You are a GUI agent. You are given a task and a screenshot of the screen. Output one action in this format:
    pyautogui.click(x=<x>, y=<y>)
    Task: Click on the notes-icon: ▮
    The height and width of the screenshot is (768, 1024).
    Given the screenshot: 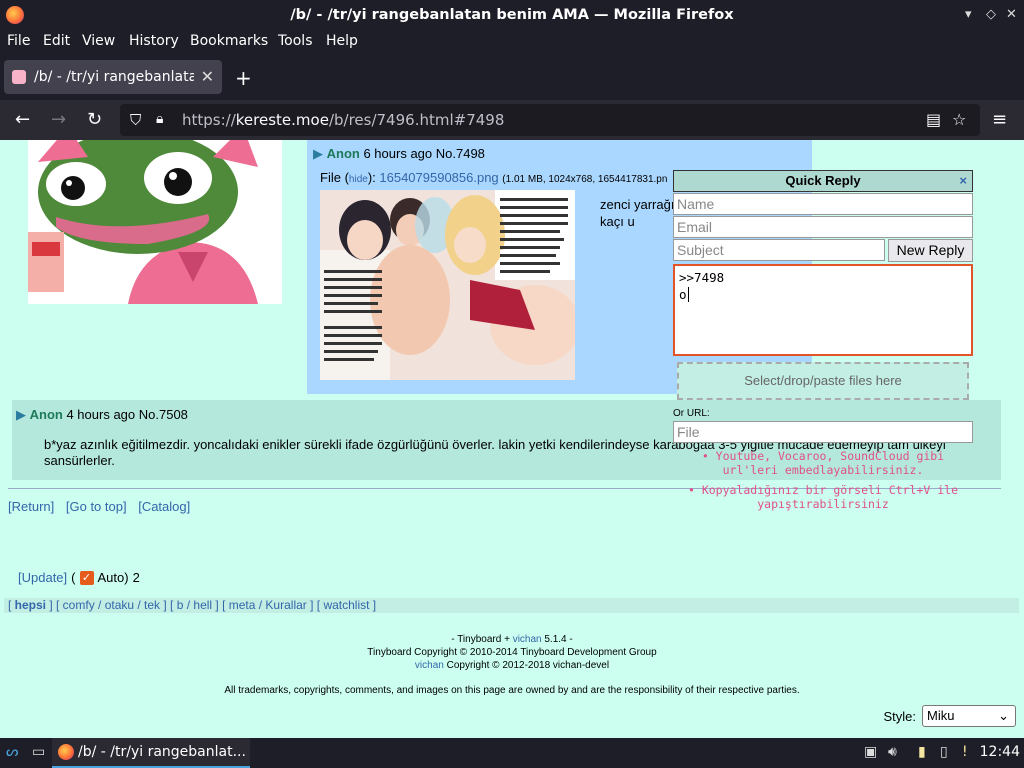 What is the action you would take?
    pyautogui.click(x=922, y=752)
    